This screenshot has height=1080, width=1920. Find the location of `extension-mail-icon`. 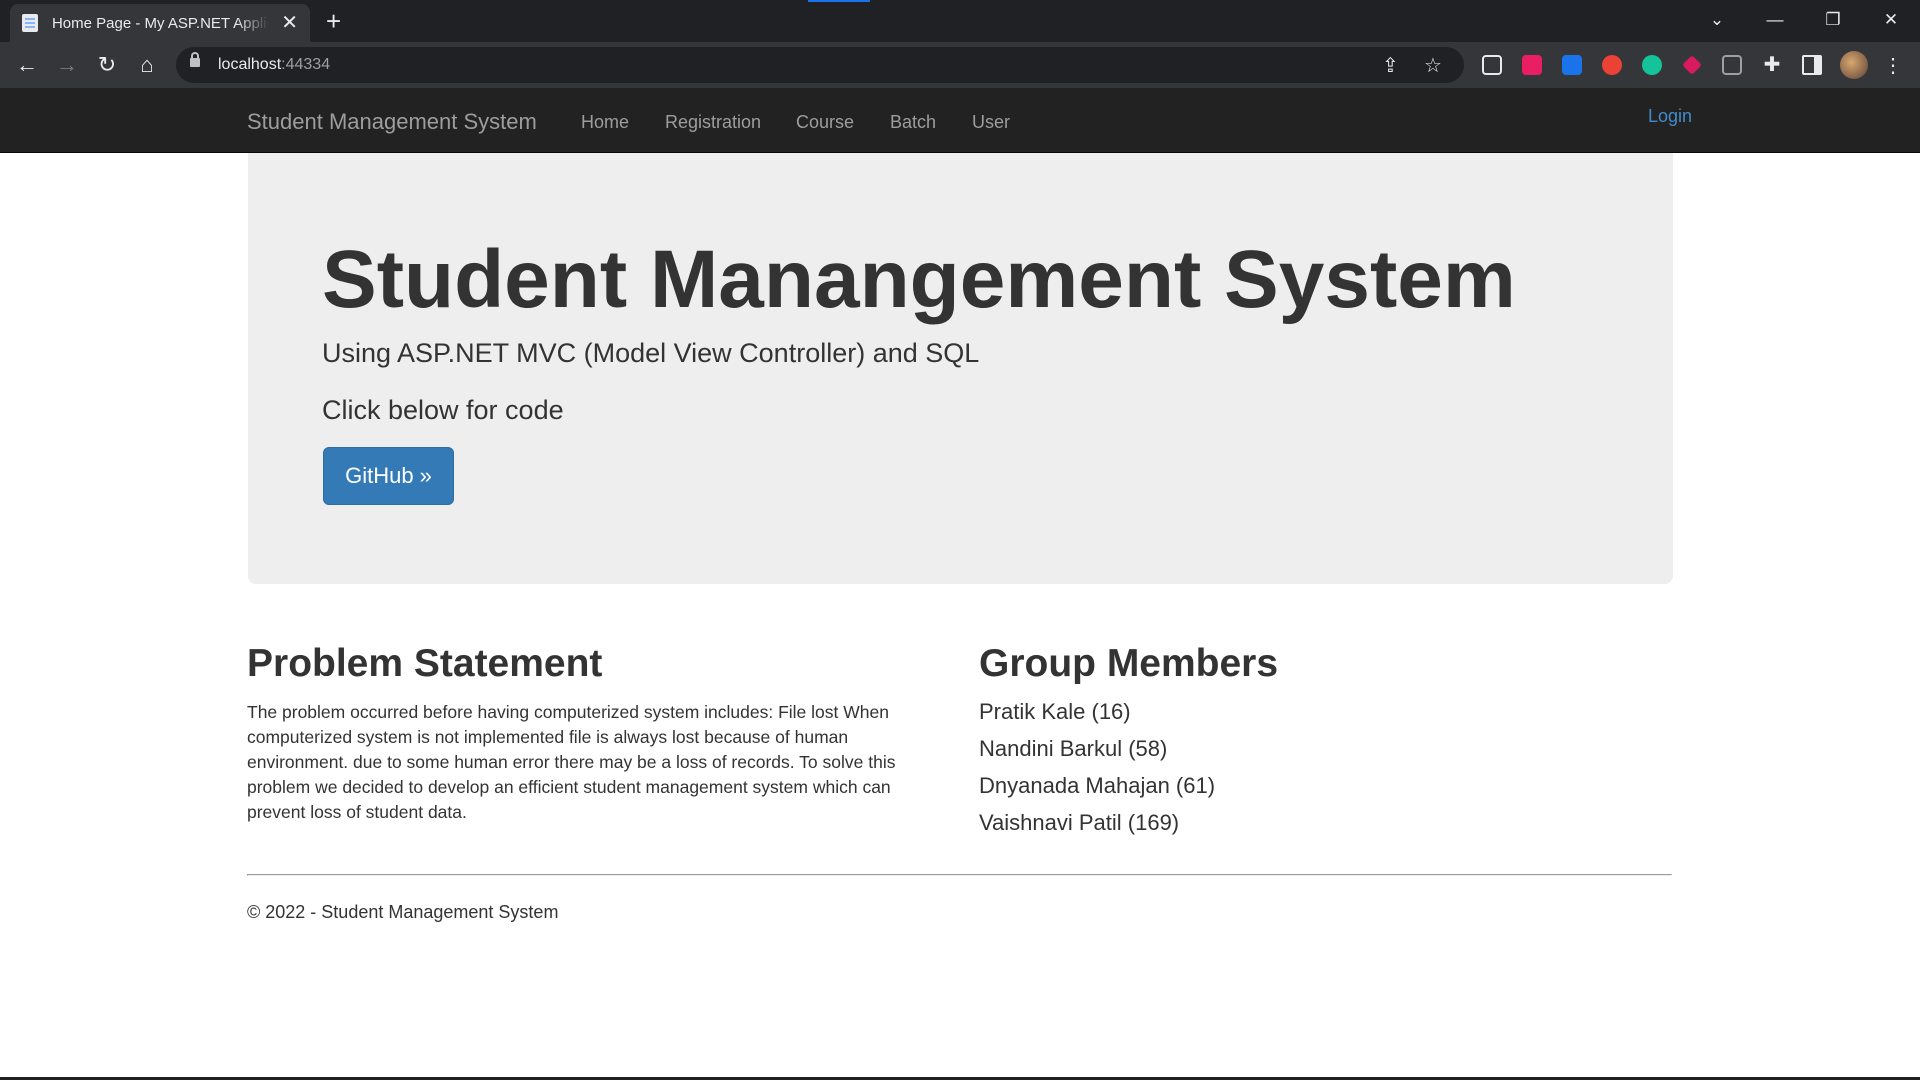

extension-mail-icon is located at coordinates (1732, 65).